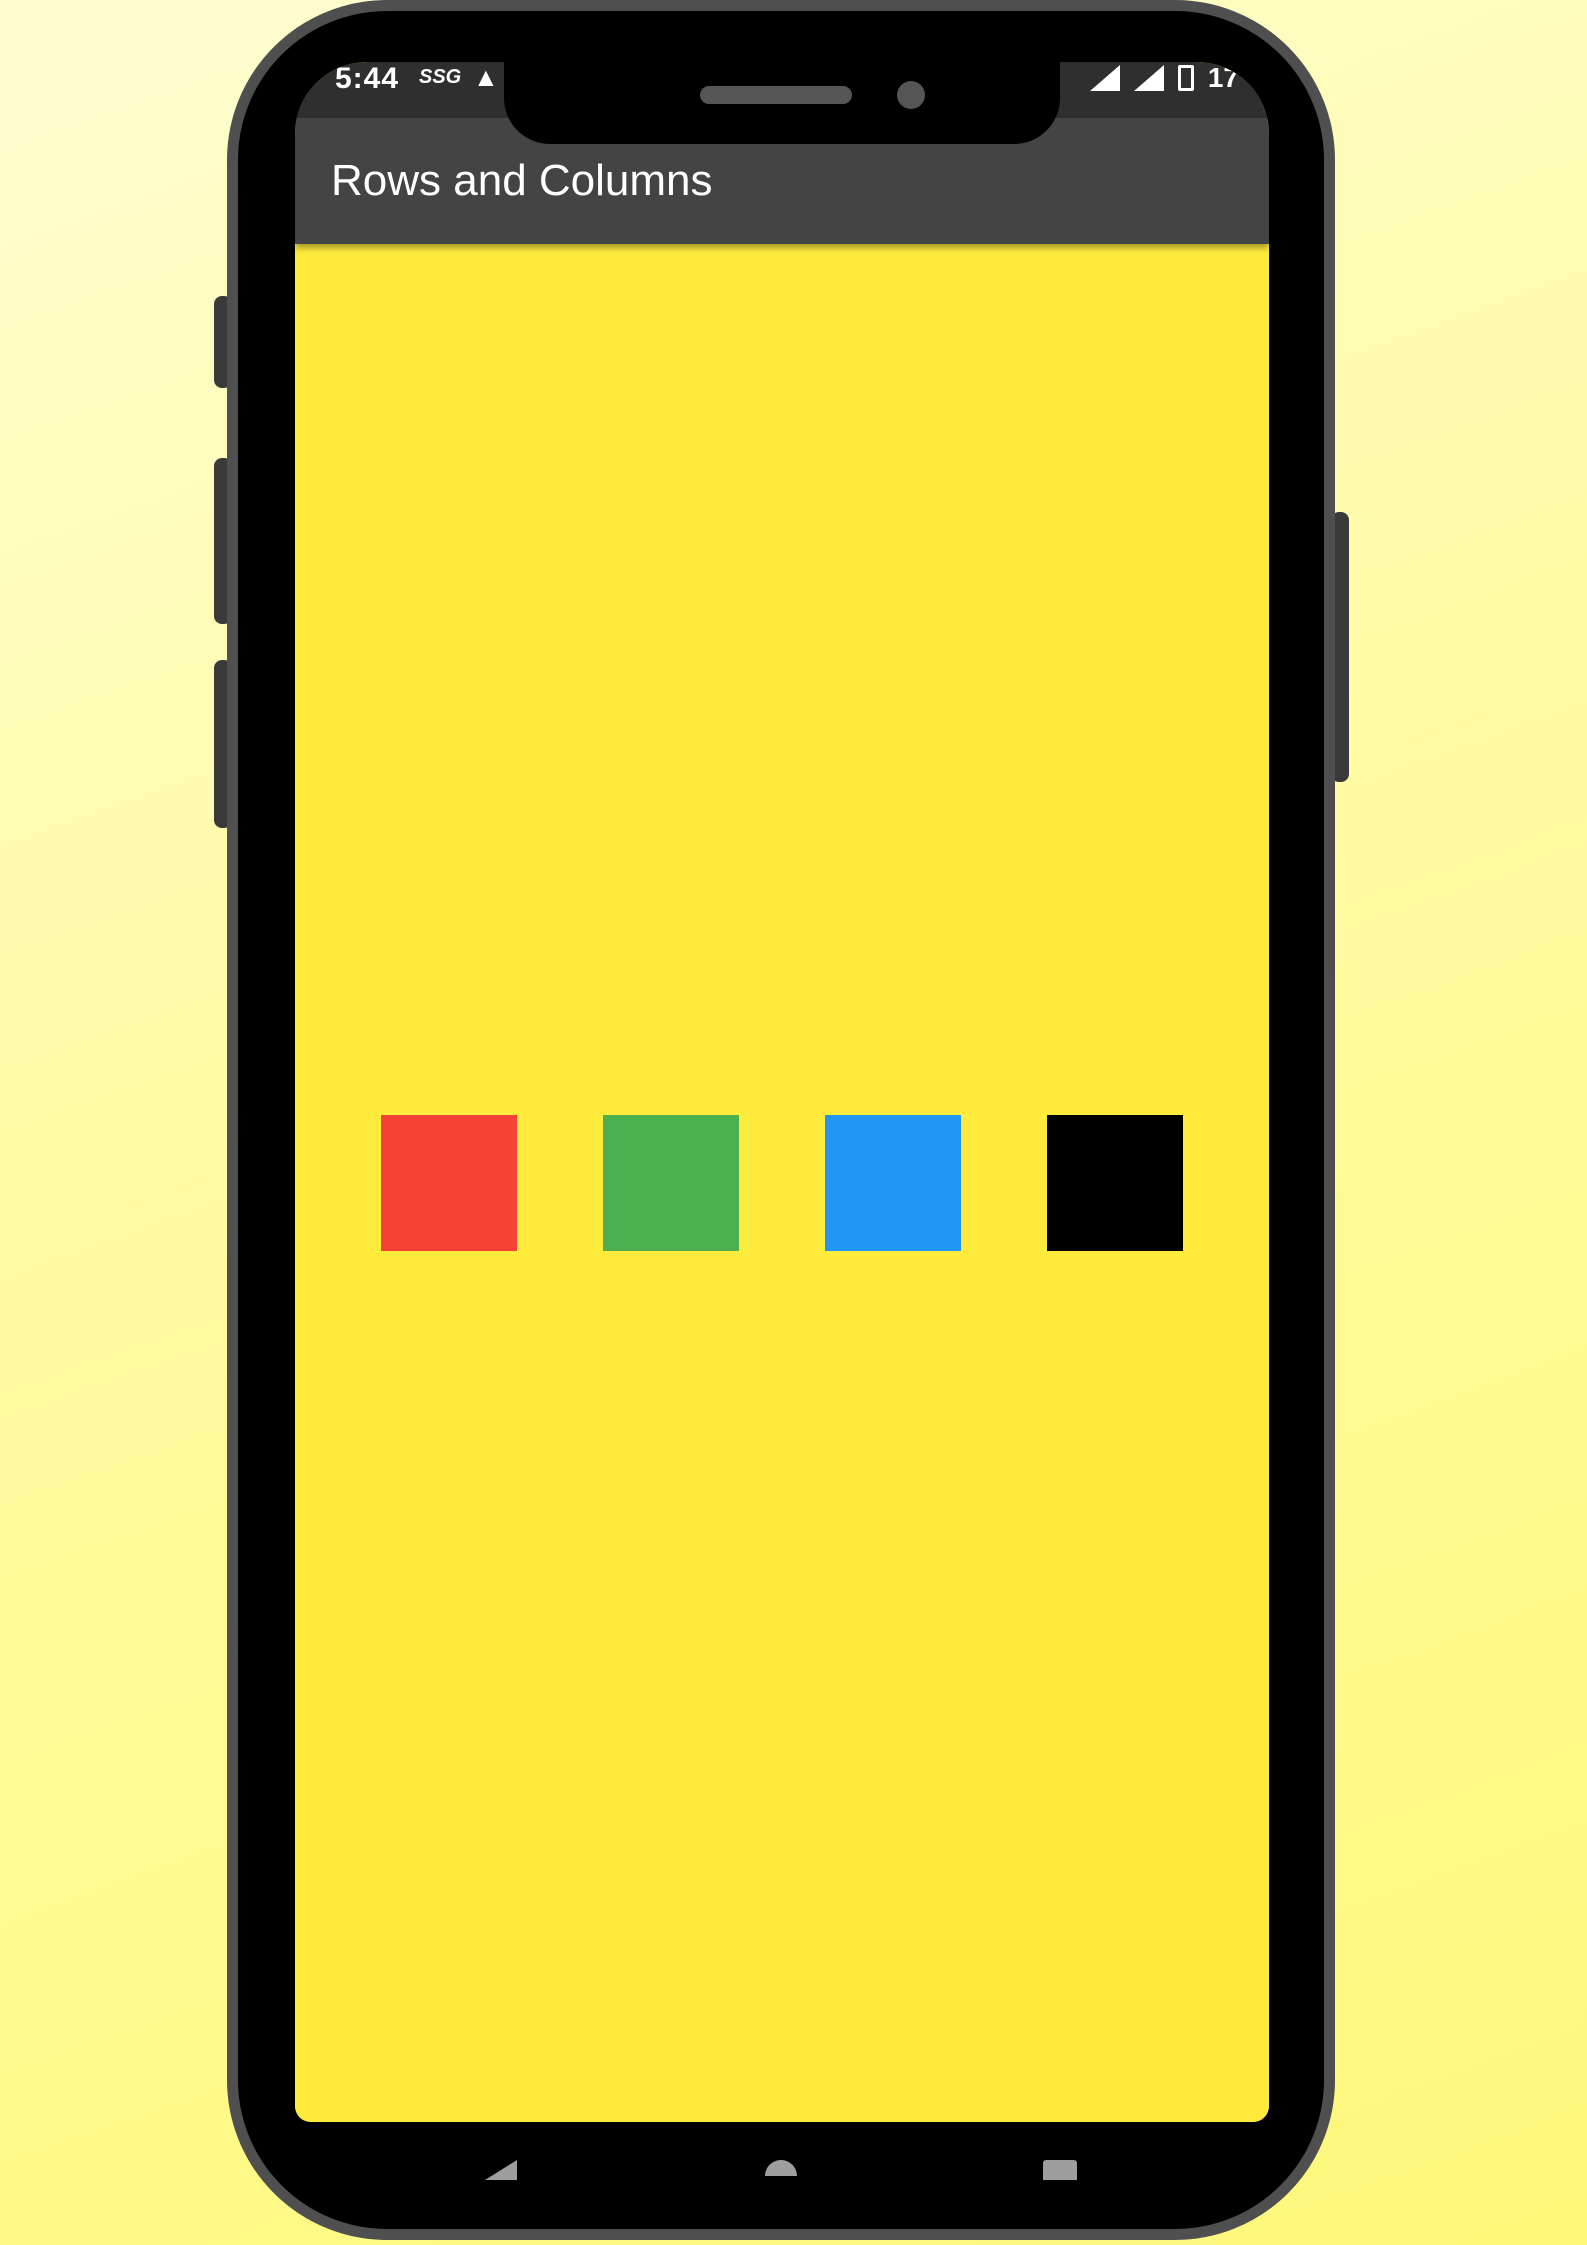 The image size is (1587, 2245). I want to click on battery-level: 17, so click(1223, 77).